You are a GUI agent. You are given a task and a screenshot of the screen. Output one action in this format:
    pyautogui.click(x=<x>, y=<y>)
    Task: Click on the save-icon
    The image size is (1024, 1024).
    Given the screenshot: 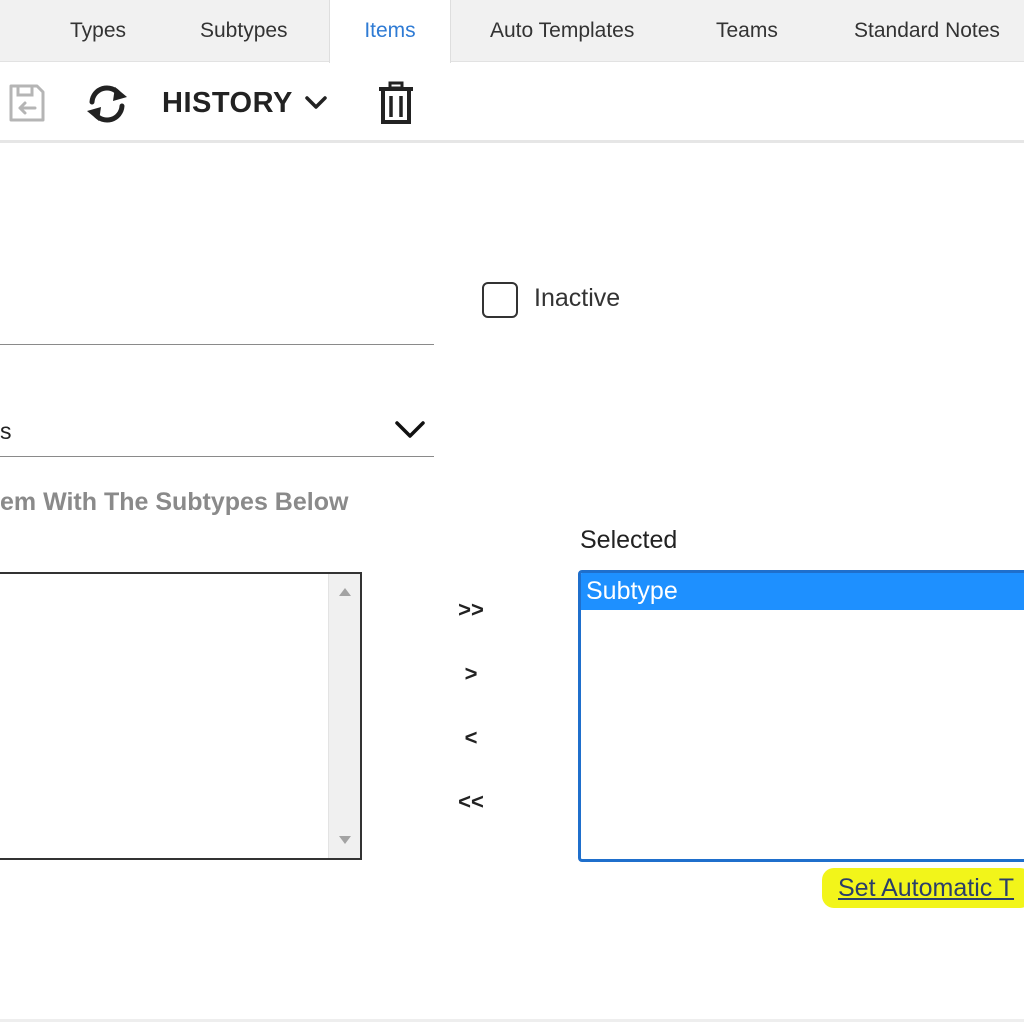 What is the action you would take?
    pyautogui.click(x=27, y=103)
    